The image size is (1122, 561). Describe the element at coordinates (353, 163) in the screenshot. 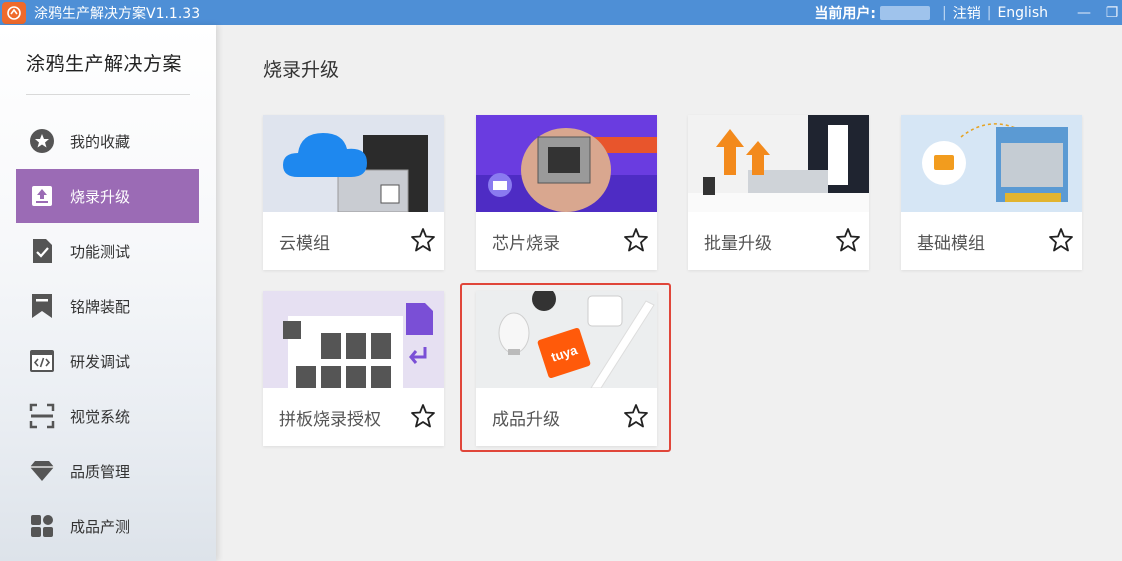

I see `cloud-module-image` at that location.